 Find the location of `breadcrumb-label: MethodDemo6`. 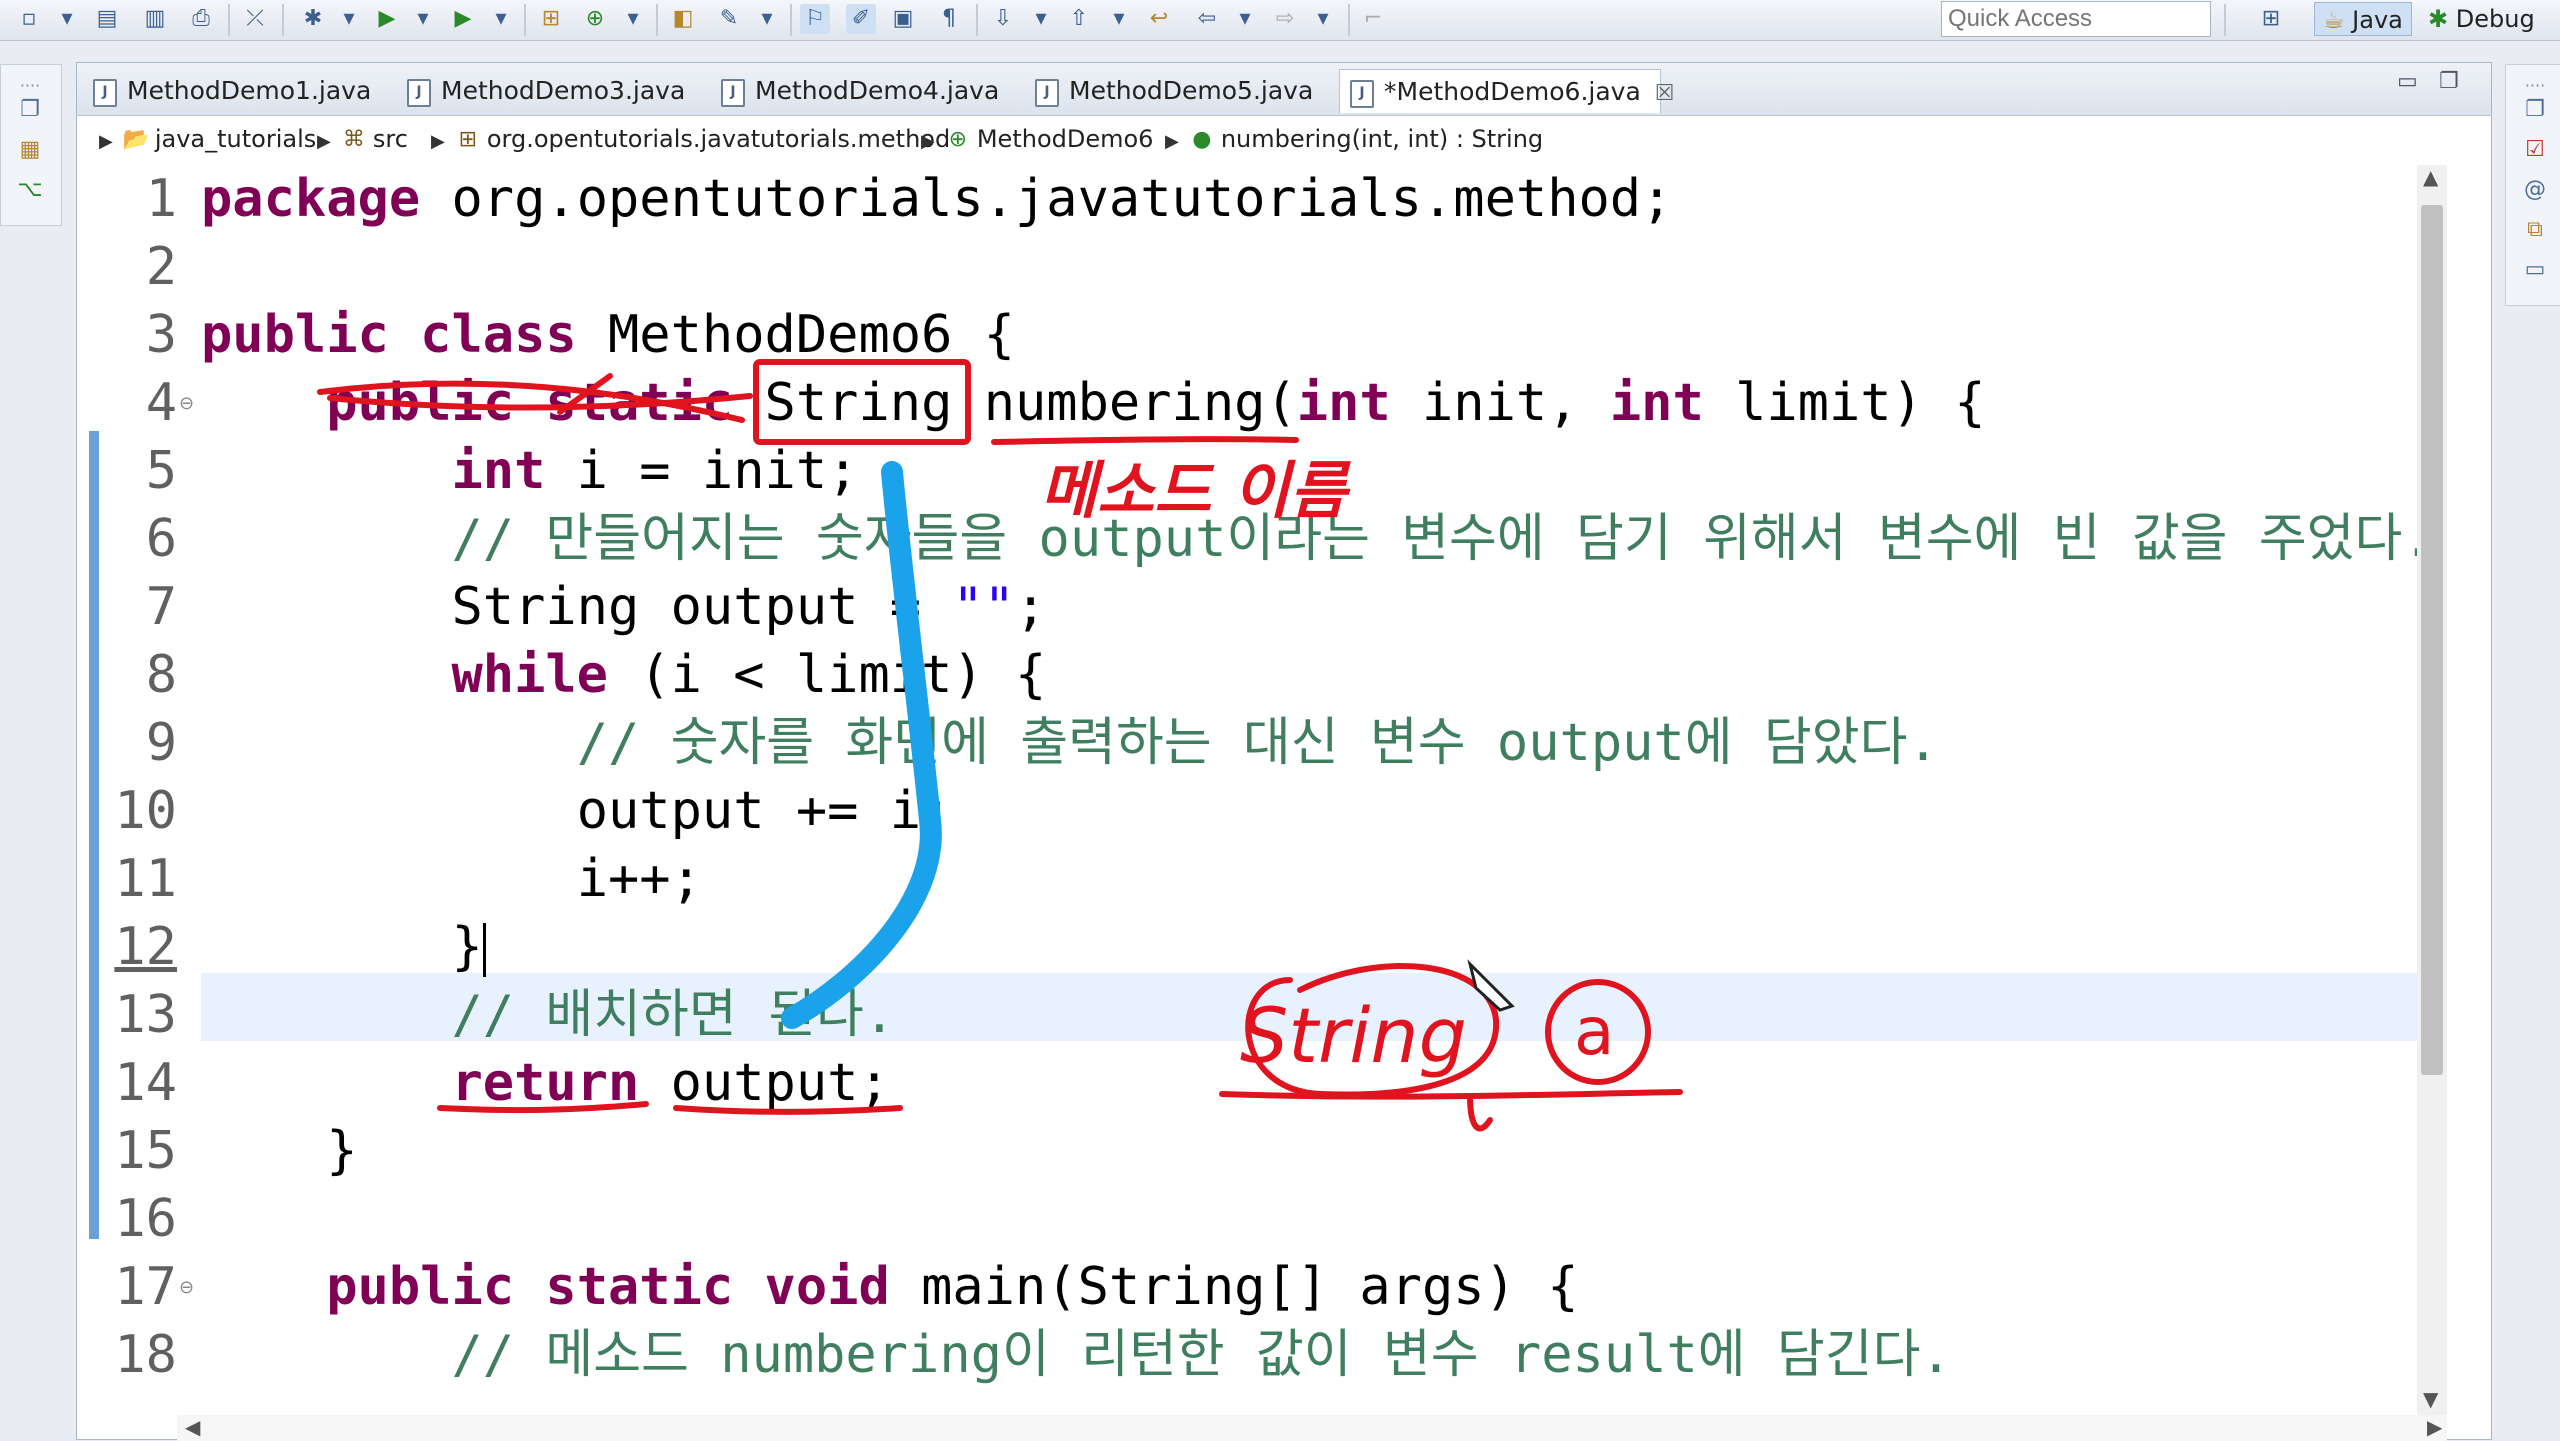

breadcrumb-label: MethodDemo6 is located at coordinates (1065, 139).